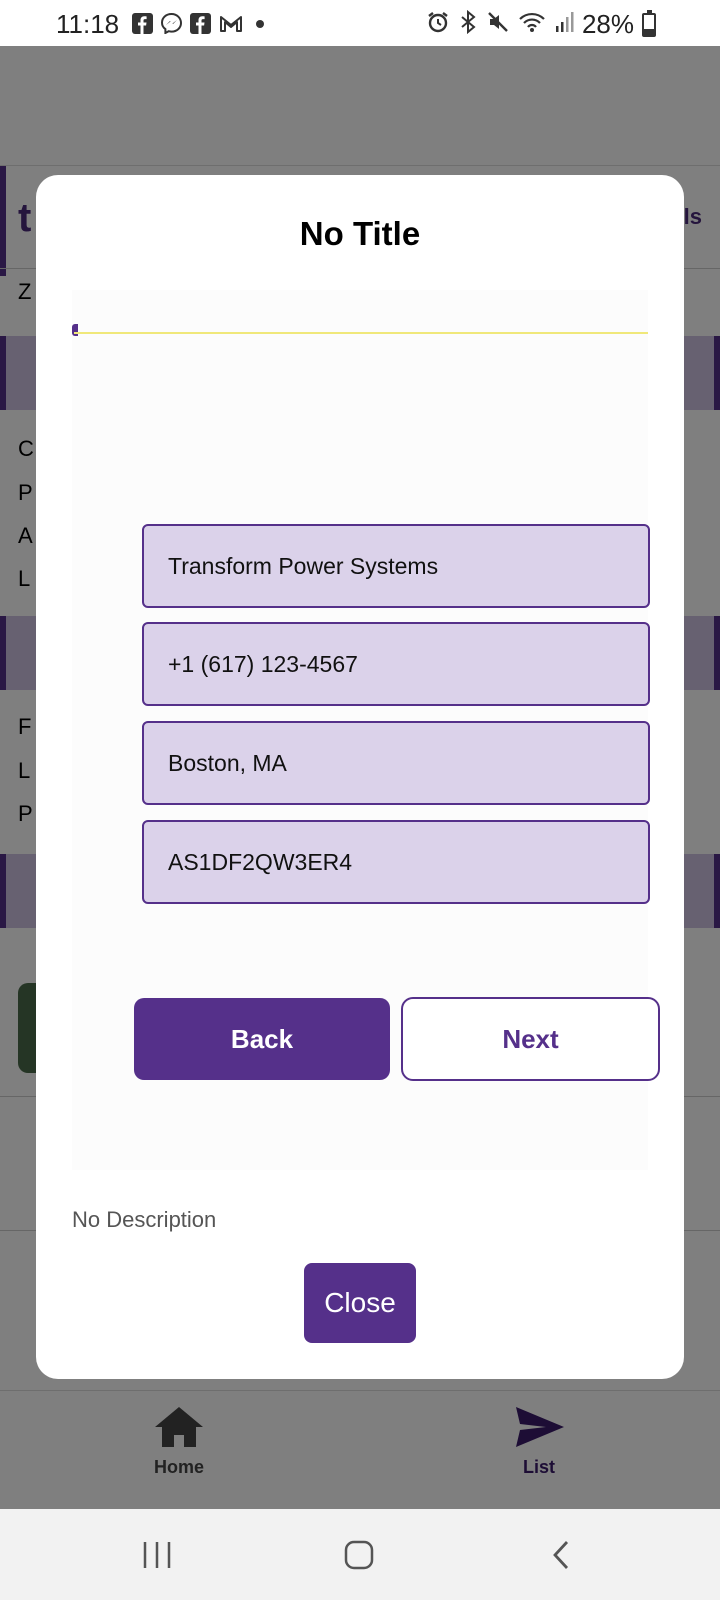 The height and width of the screenshot is (1600, 720). I want to click on phone-field: +1 (617) 123-4567, so click(396, 664).